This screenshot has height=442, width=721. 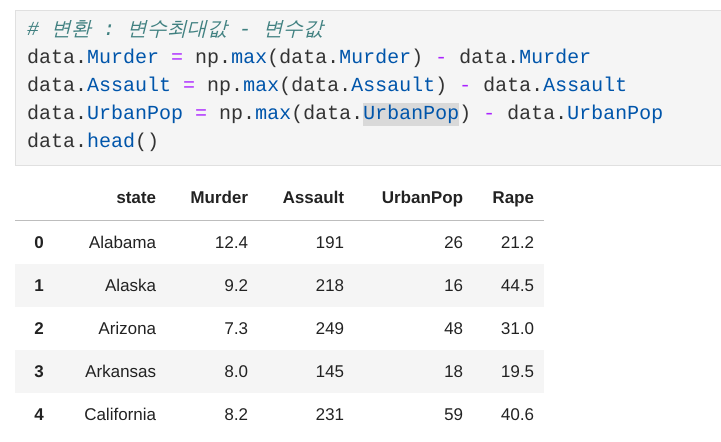 What do you see at coordinates (306, 198) in the screenshot?
I see `column-header: Assault` at bounding box center [306, 198].